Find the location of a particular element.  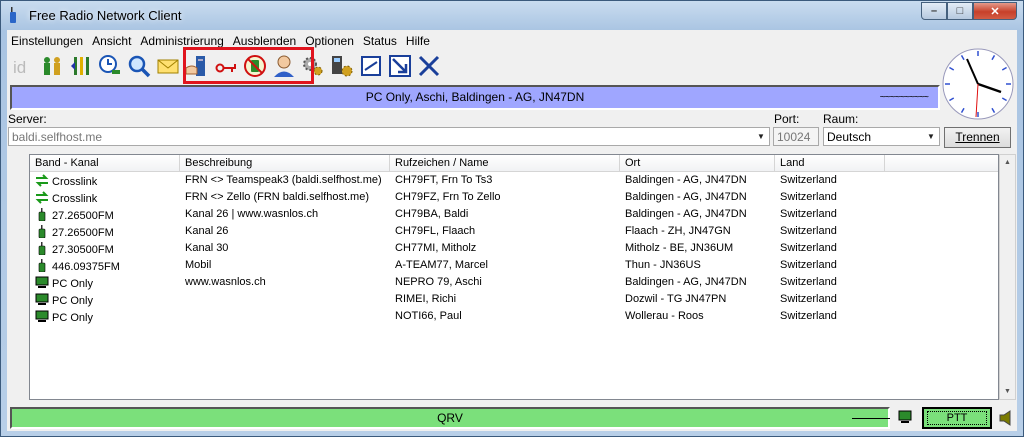

cell-ort: Thun - JN36US is located at coordinates (697, 265).